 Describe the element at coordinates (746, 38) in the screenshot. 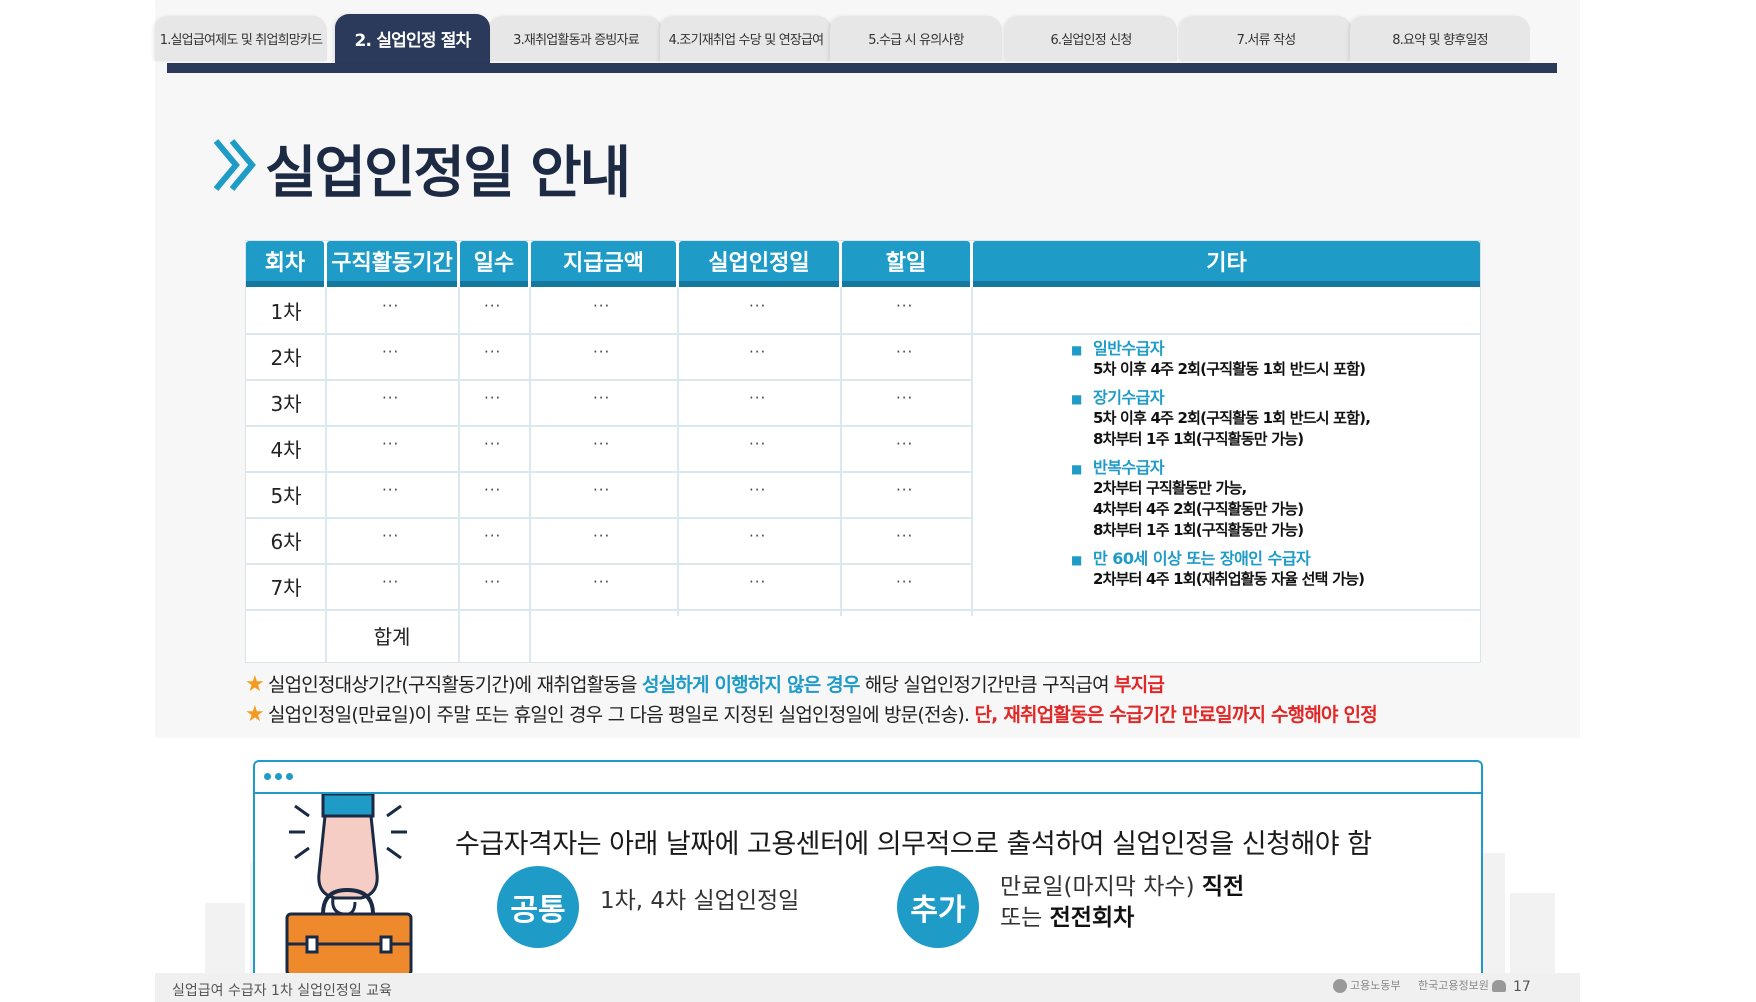

I see `tab-4: 4.조기재취업 수당 및 연장급여` at that location.